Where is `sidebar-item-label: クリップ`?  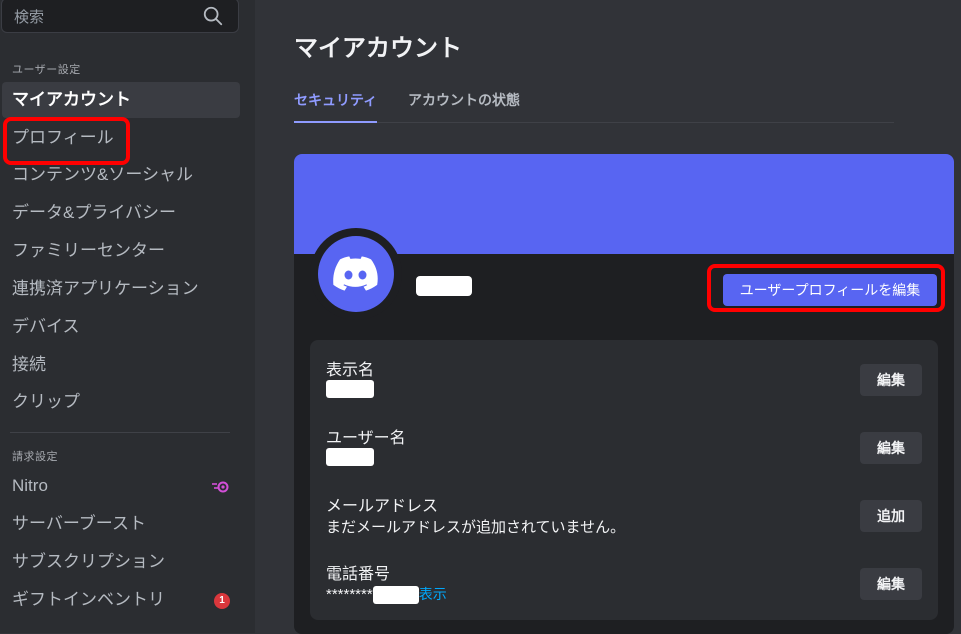
sidebar-item-label: クリップ is located at coordinates (46, 401).